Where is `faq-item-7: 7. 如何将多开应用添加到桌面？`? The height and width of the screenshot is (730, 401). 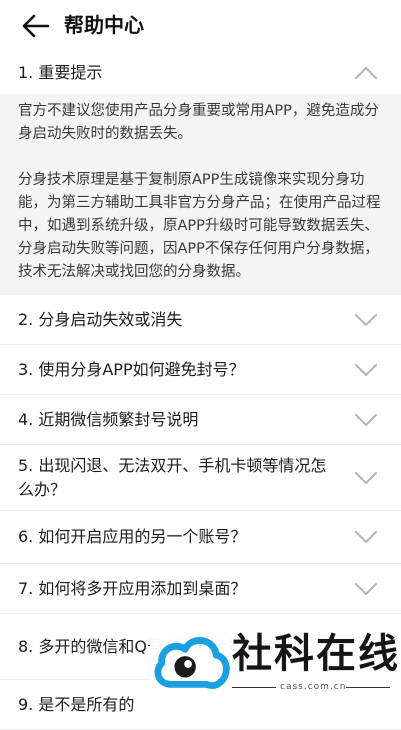
faq-item-7: 7. 如何将多开应用添加到桌面？ is located at coordinates (200, 589).